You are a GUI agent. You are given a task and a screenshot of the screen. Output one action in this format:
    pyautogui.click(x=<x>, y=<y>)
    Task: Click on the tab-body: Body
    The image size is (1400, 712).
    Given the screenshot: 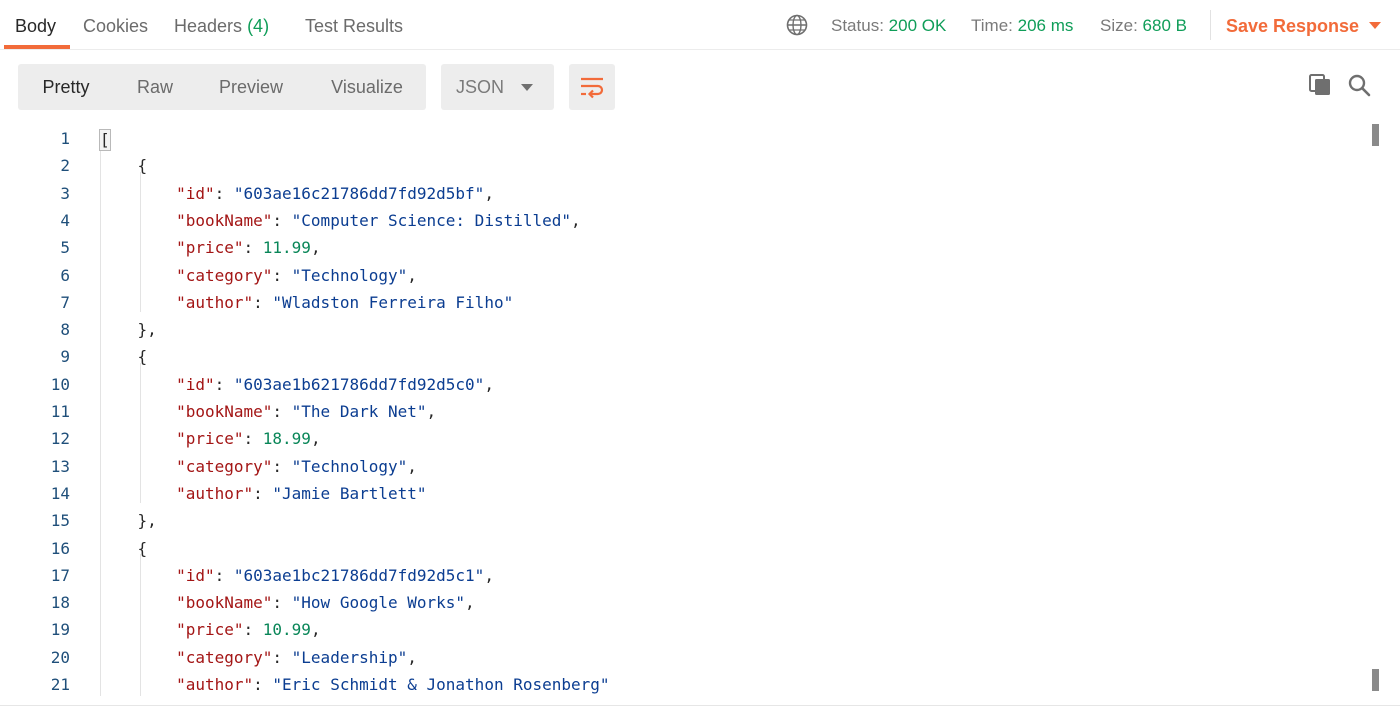 What is the action you would take?
    pyautogui.click(x=35, y=26)
    